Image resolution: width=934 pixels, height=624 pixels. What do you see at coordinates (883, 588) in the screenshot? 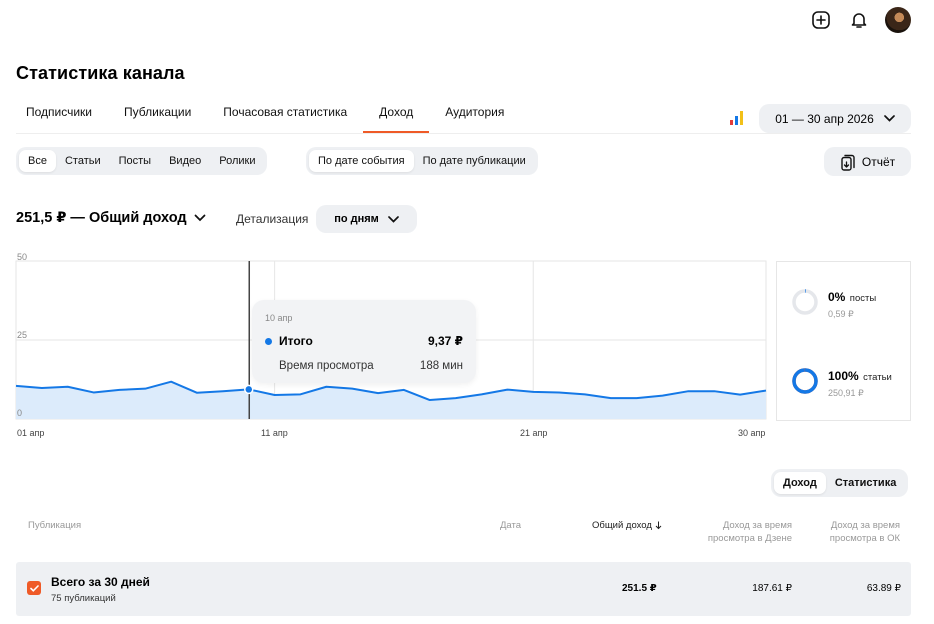
I see `total-row-ok: 63.89 ₽` at bounding box center [883, 588].